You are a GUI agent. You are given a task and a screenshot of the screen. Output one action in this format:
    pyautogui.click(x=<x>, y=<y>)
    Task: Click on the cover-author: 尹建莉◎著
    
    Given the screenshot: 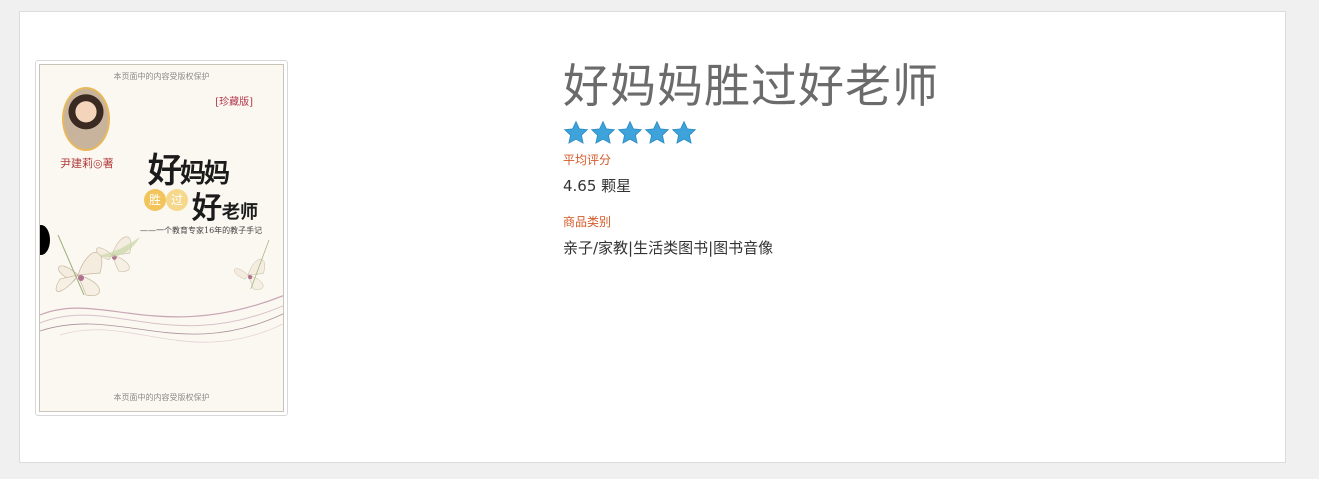 What is the action you would take?
    pyautogui.click(x=87, y=163)
    